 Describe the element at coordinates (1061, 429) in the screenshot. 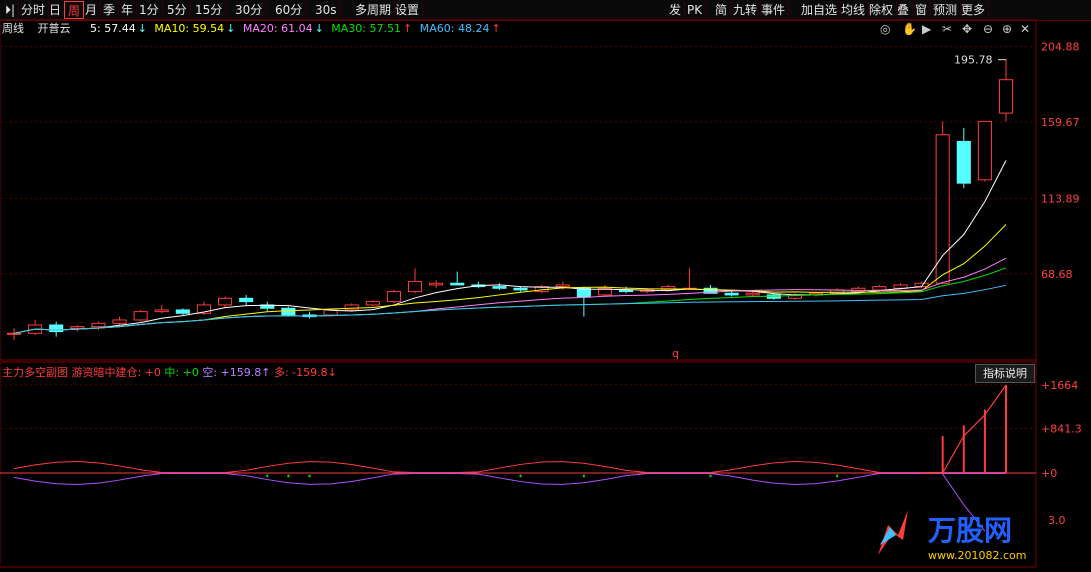

I see `indicator-tick-label: +841.3` at that location.